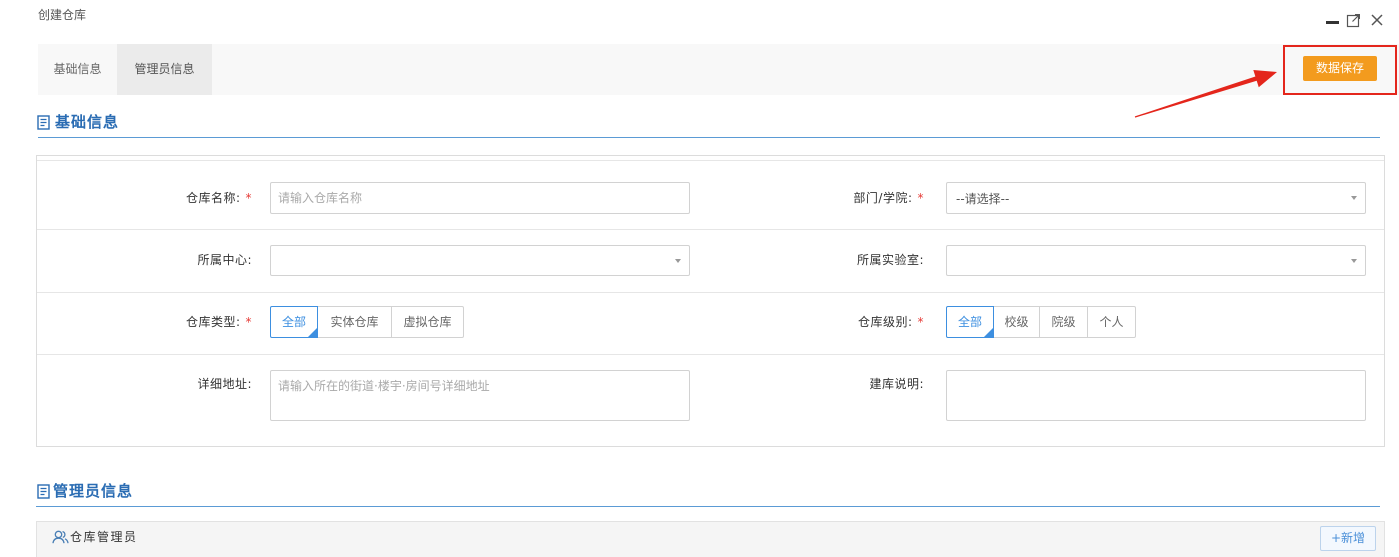 The height and width of the screenshot is (557, 1399). I want to click on warehouse-type-option-virtual: 虚拟仓库, so click(427, 322).